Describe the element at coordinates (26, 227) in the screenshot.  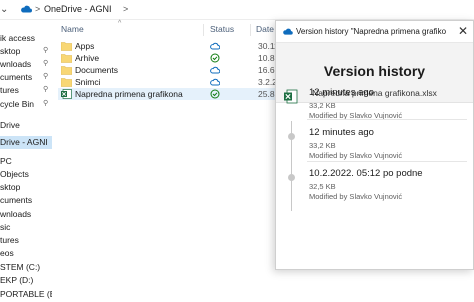
I see `nav-item-music: sic` at that location.